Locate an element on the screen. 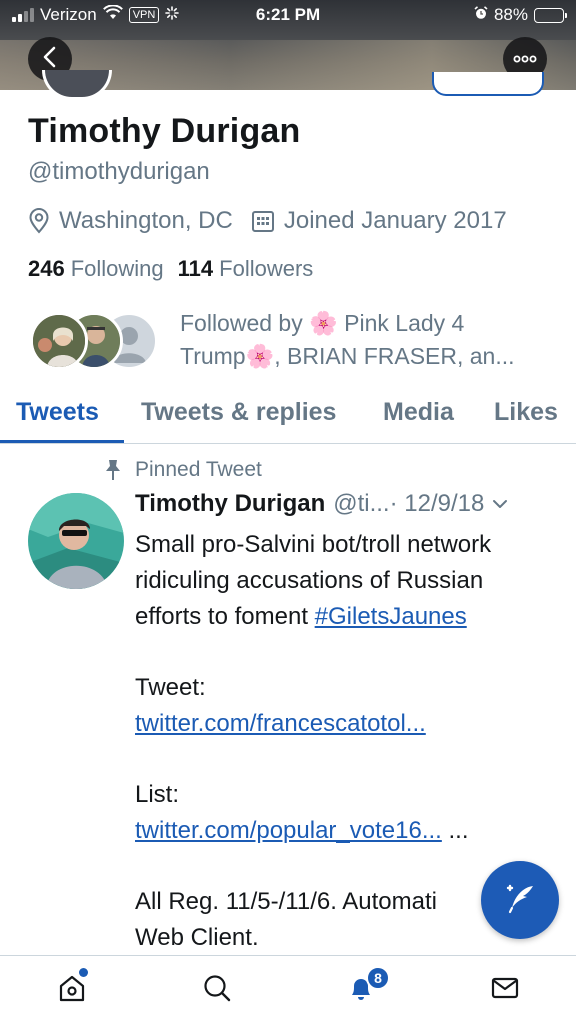 The width and height of the screenshot is (576, 1024). following-label: Following is located at coordinates (117, 268).